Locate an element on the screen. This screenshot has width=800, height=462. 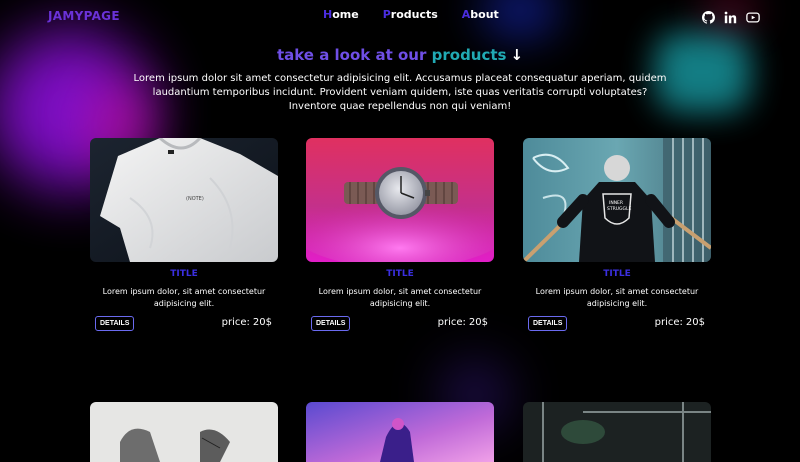
linkedin-icon is located at coordinates (730, 16).